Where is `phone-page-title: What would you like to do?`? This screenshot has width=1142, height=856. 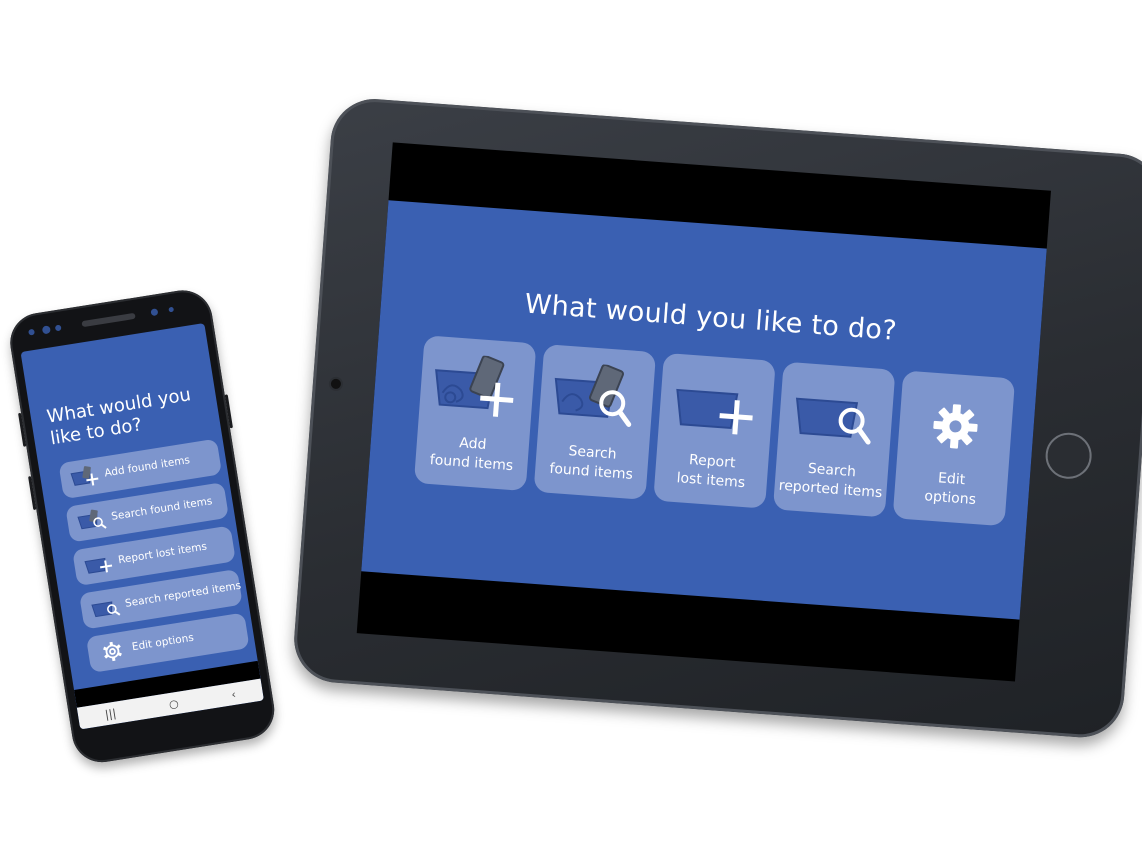 phone-page-title: What would you like to do? is located at coordinates (119, 417).